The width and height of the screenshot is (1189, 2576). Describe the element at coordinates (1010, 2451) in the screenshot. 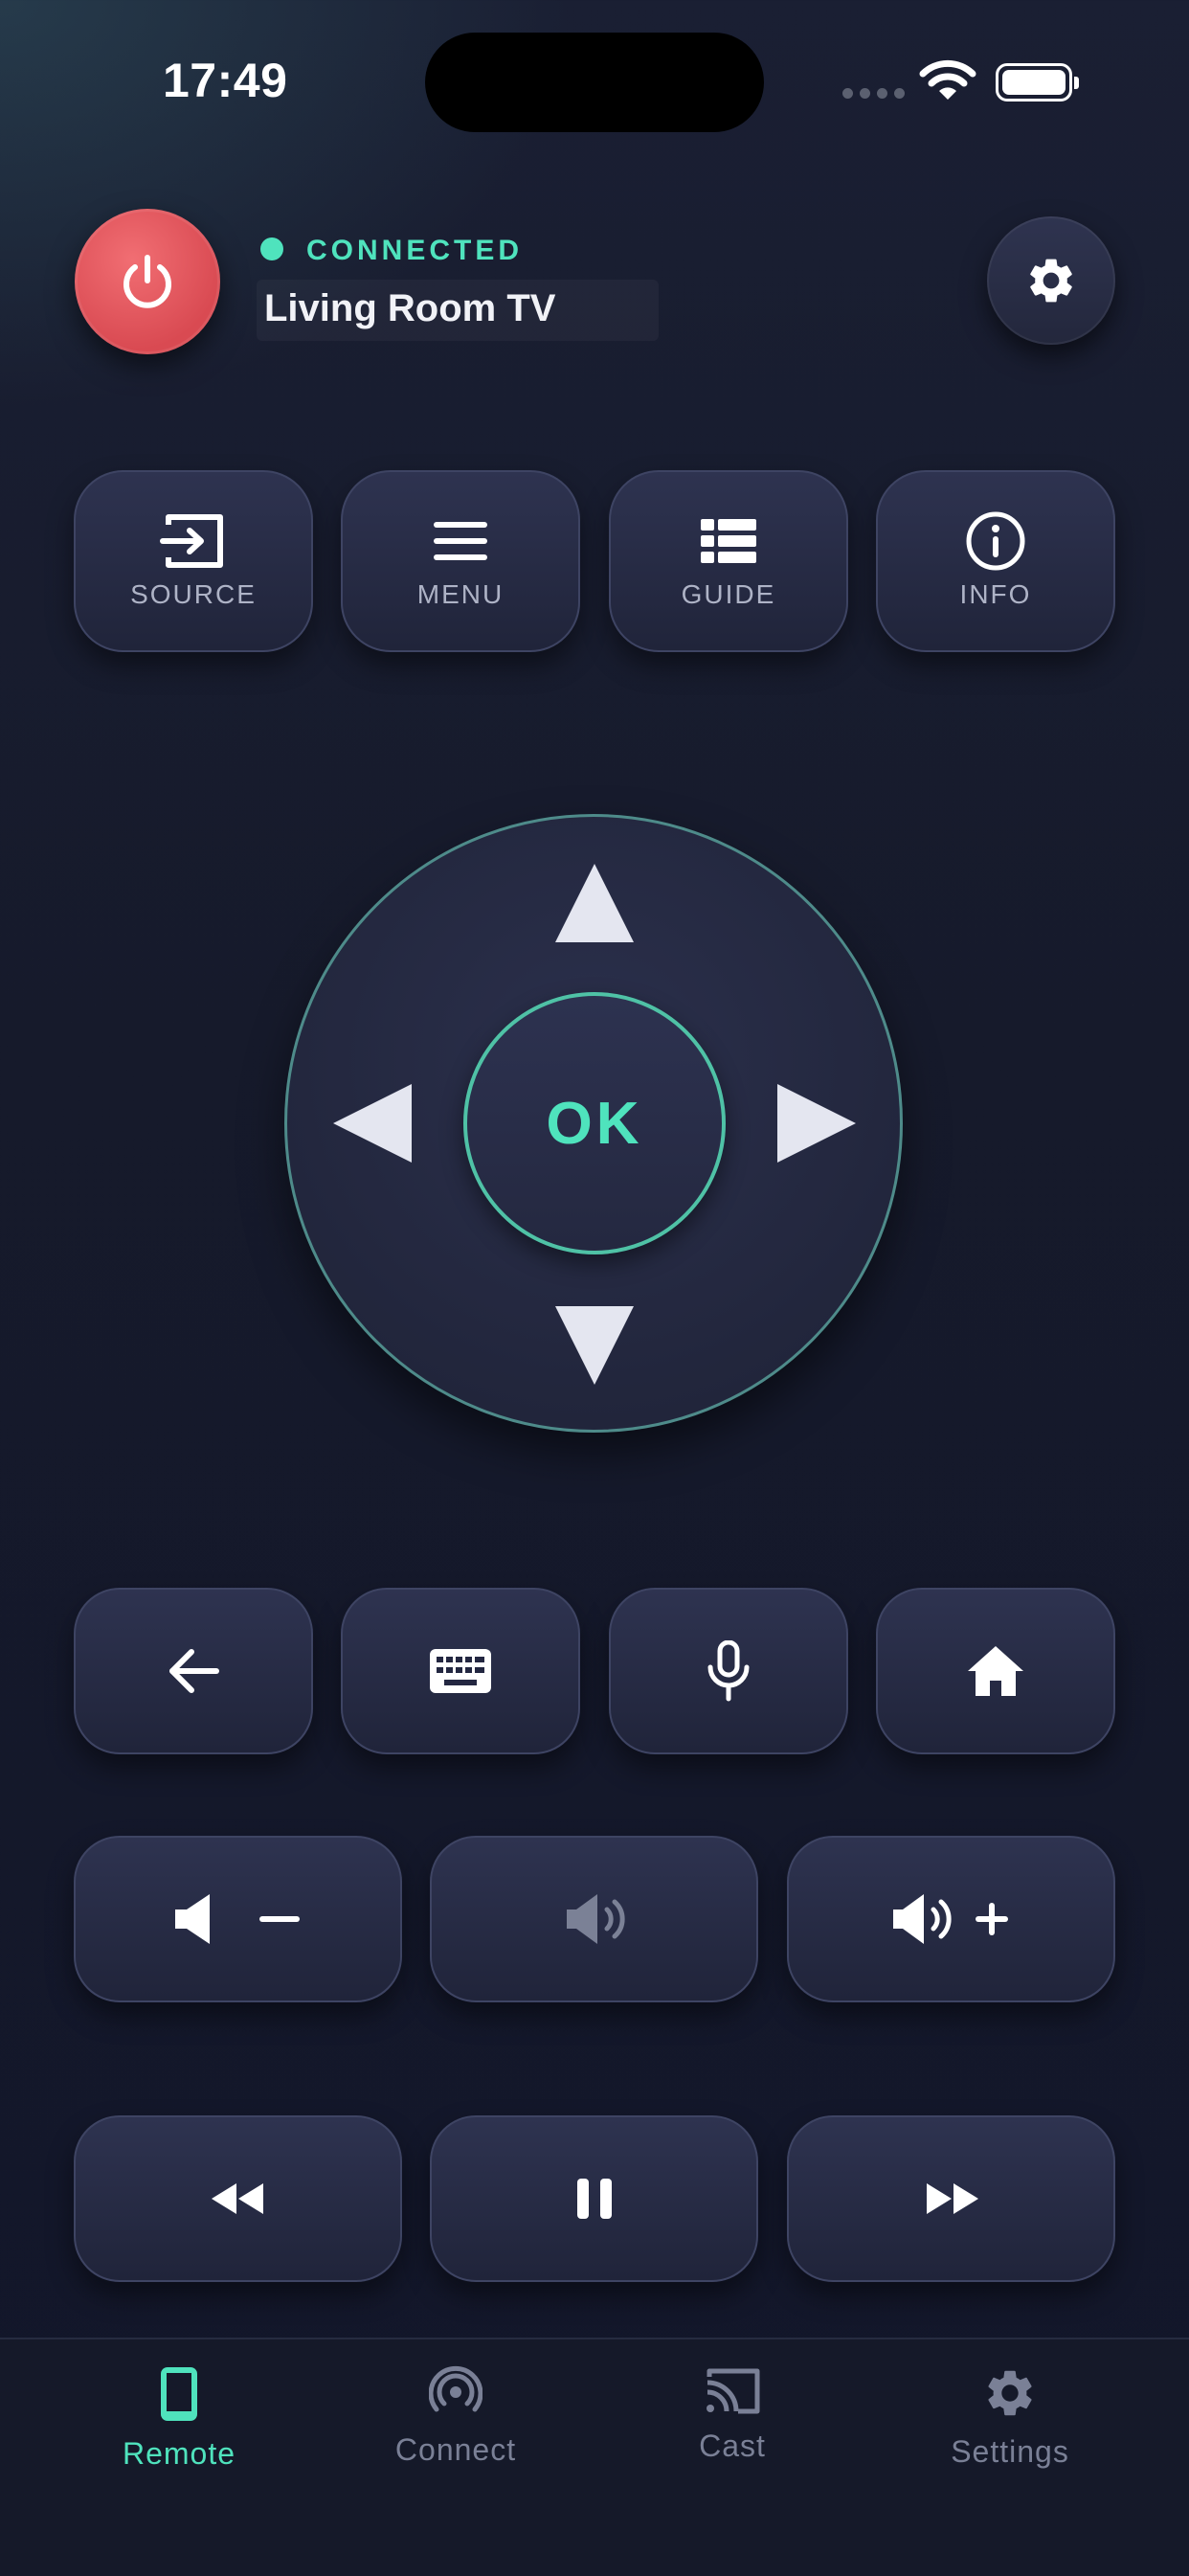

I see `tab-settings-label: Settings` at that location.